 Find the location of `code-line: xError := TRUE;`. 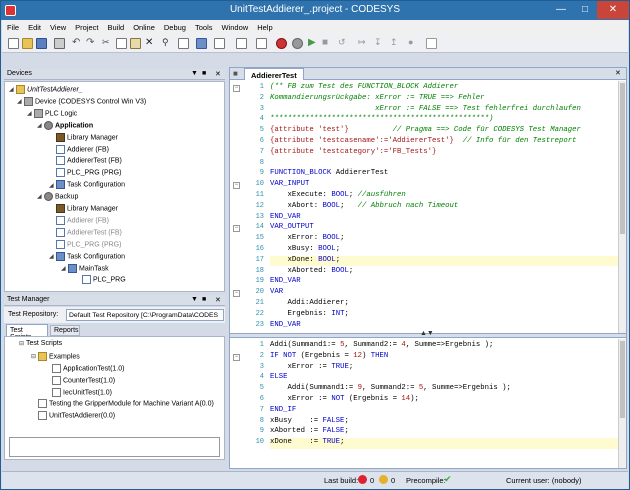

code-line: xError := TRUE; is located at coordinates (444, 368).